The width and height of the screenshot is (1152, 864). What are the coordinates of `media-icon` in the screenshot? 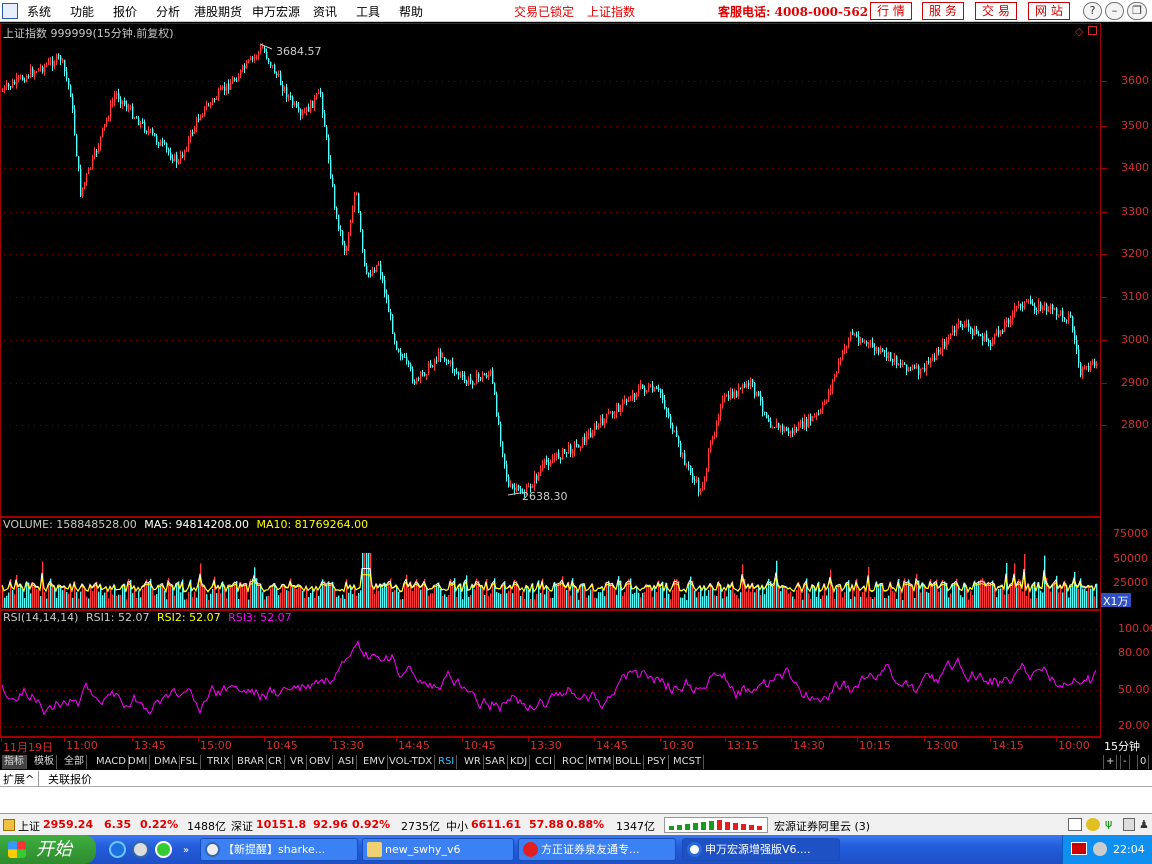 It's located at (163, 849).